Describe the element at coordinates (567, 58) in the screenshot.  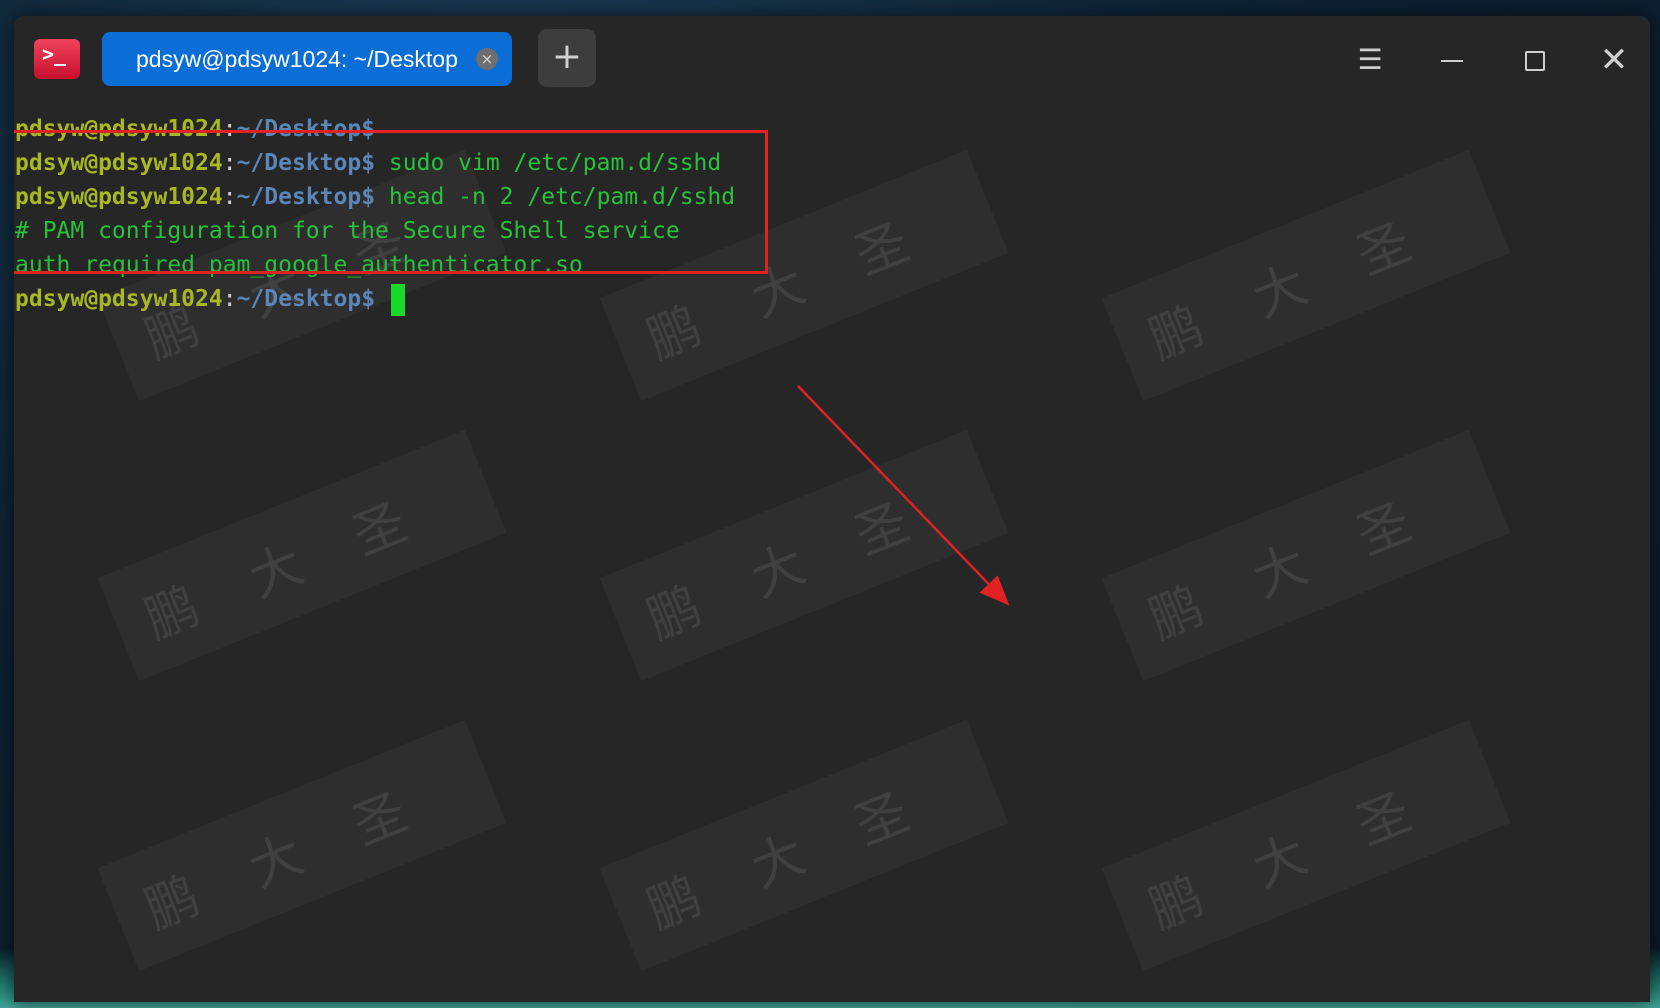
I see `new-tab-button: +` at that location.